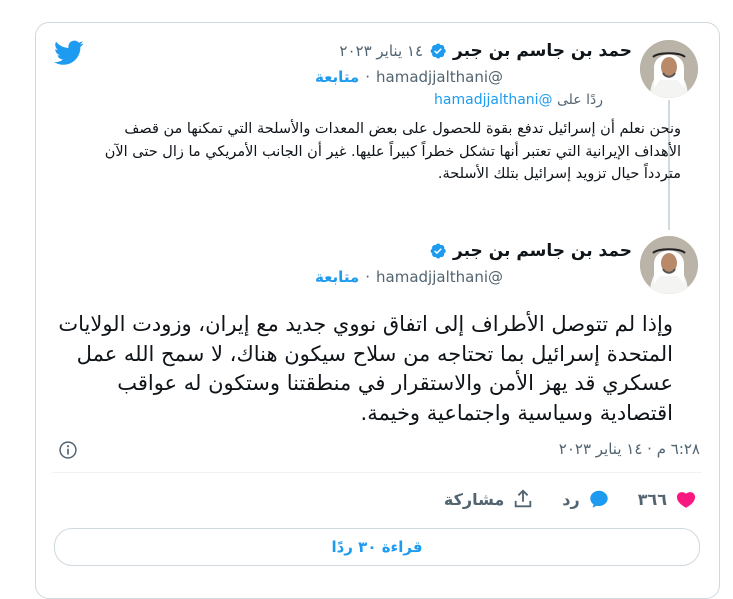 This screenshot has width=733, height=599. I want to click on quoted-tweet-header: حمد بن جاسم بن جبر ١٤ يناير ٢٠٢٣, so click(485, 51).